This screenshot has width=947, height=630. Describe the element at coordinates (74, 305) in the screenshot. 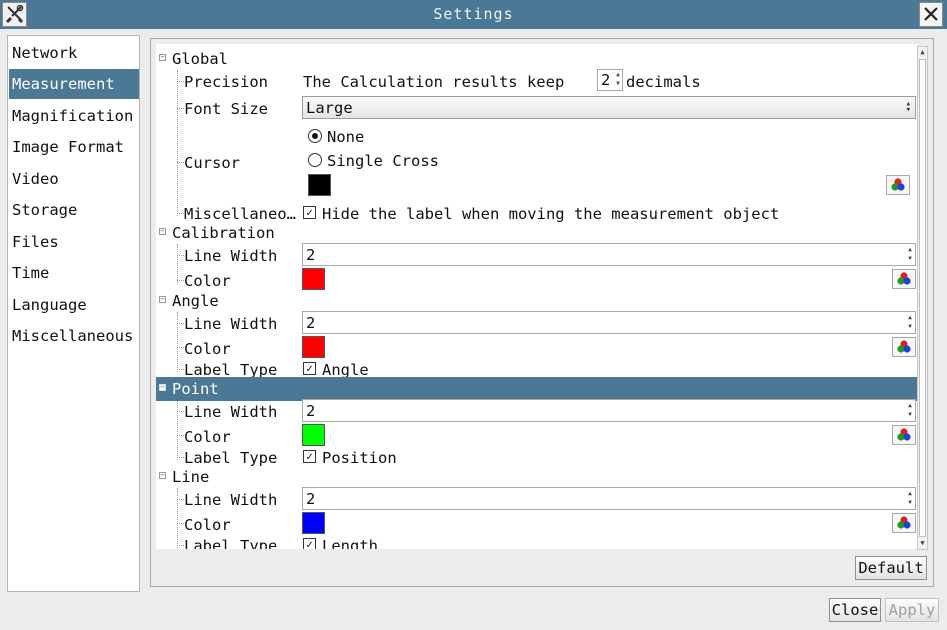

I see `nav-item-language: Language` at that location.